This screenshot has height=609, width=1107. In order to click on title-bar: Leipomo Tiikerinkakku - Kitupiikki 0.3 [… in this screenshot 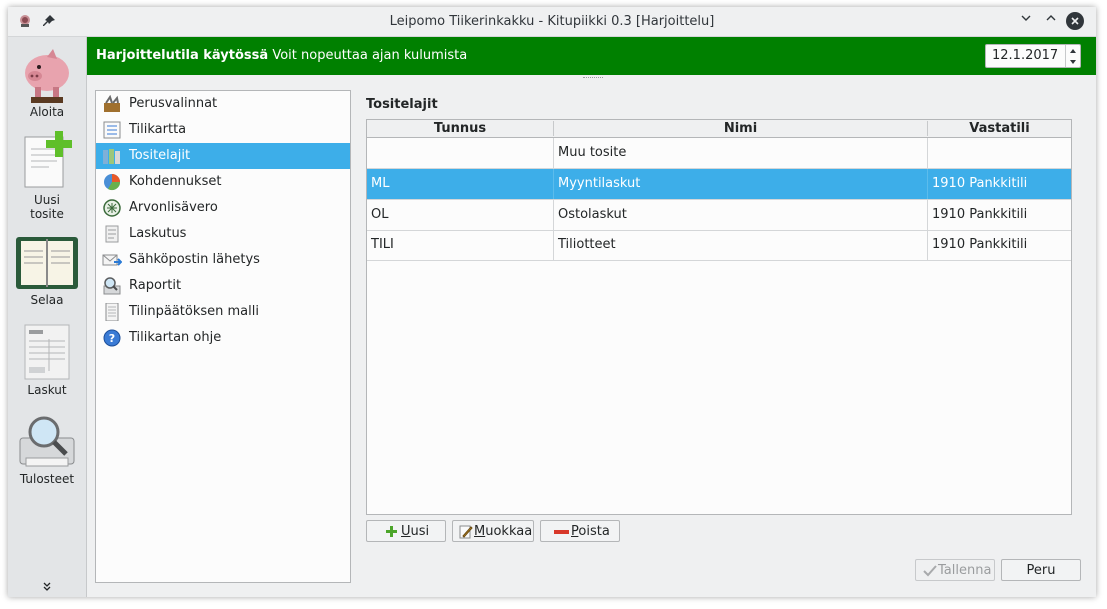, I will do `click(552, 22)`.